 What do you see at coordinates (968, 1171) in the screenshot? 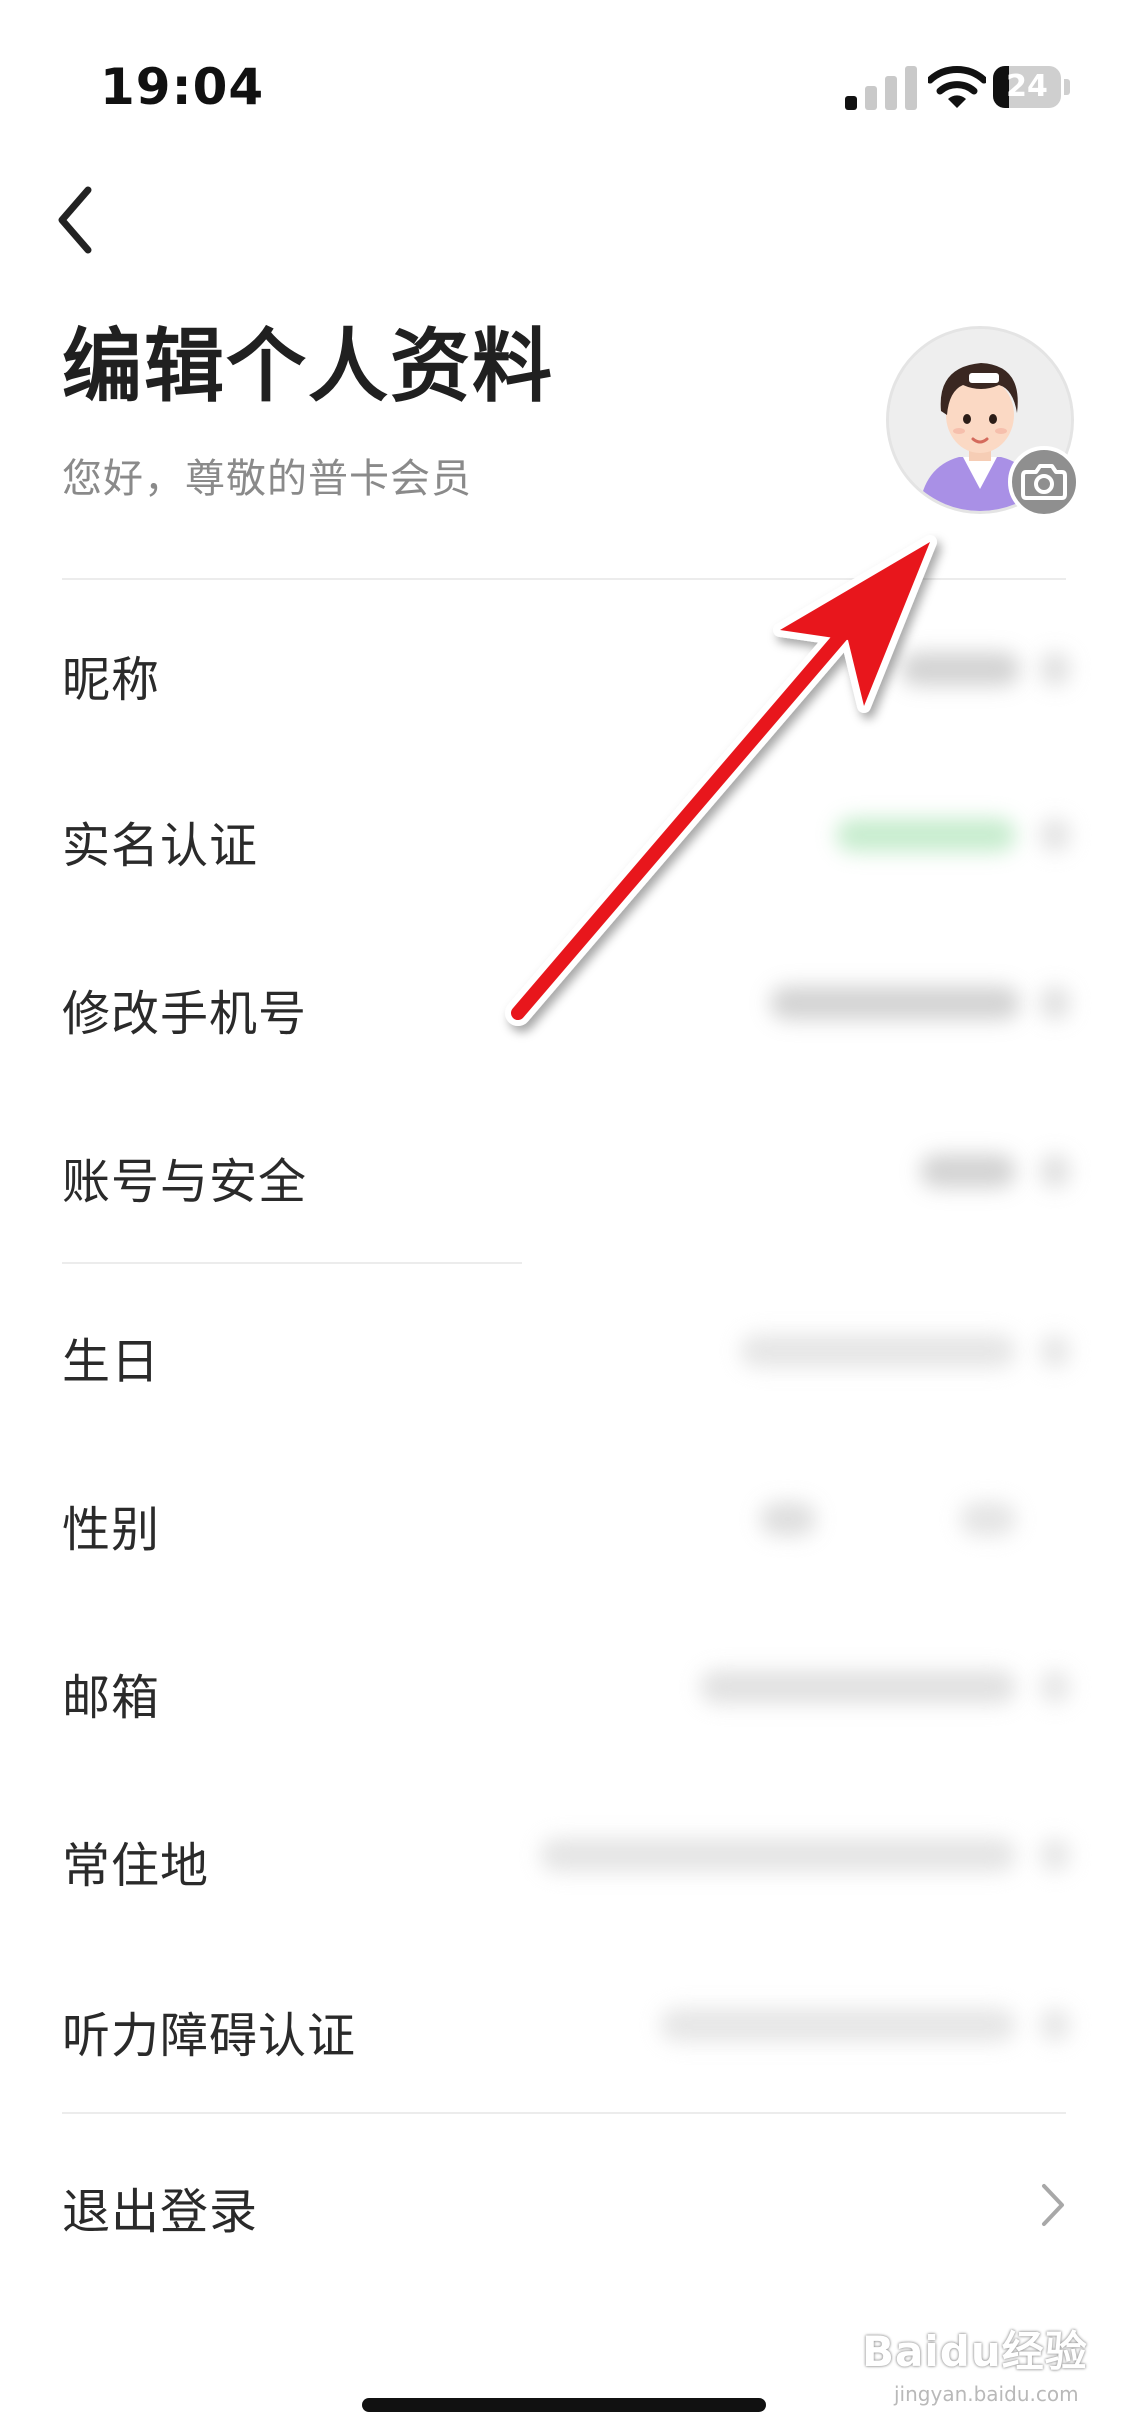
I see `account-value-blurred` at bounding box center [968, 1171].